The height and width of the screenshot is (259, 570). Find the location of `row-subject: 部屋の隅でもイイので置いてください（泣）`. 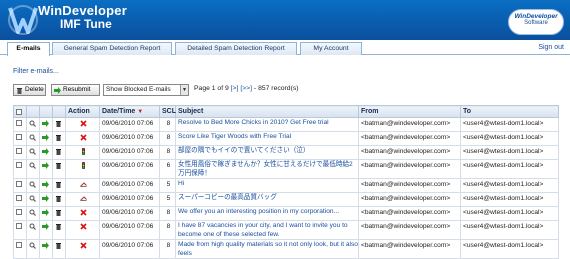

row-subject: 部屋の隅でもイイので置いてください（泣） is located at coordinates (267, 152).